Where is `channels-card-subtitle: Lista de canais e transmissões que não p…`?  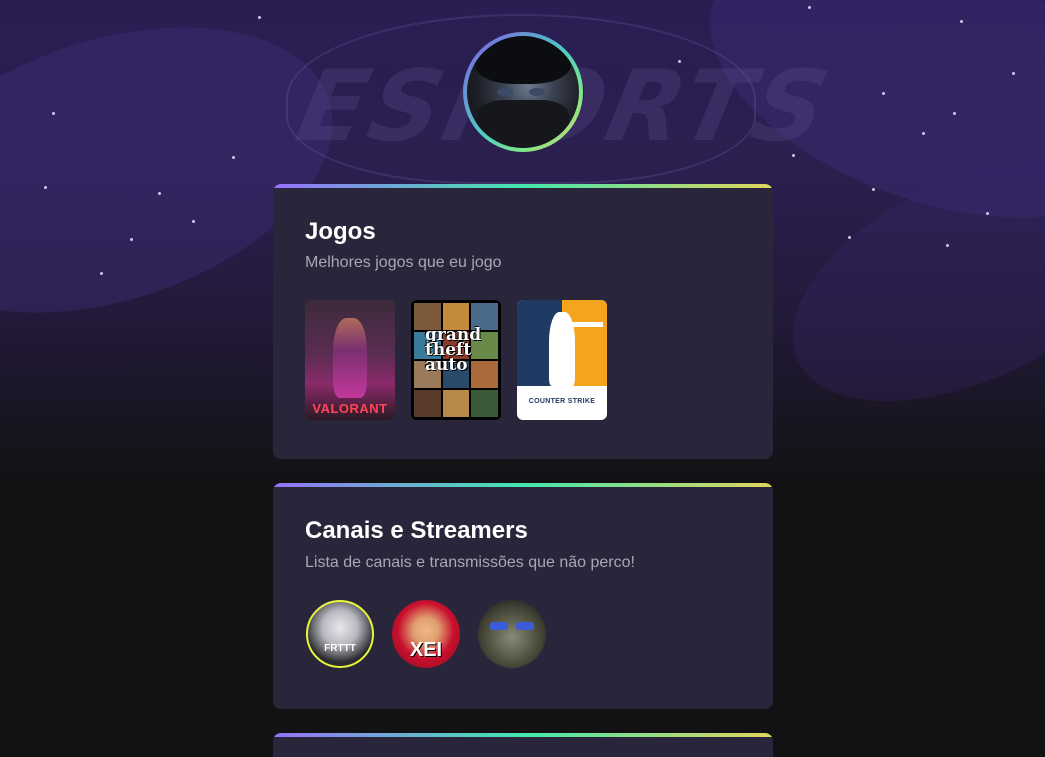 channels-card-subtitle: Lista de canais e transmissões que não p… is located at coordinates (470, 562).